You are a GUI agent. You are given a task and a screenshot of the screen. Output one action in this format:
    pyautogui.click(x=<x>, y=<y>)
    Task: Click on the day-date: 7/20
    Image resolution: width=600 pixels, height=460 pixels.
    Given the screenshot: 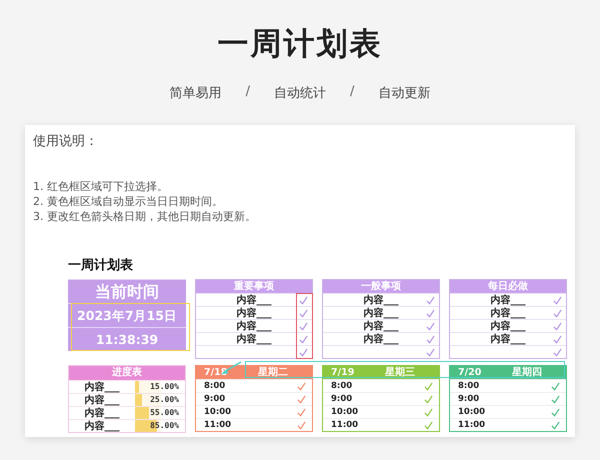 What is the action you would take?
    pyautogui.click(x=470, y=372)
    